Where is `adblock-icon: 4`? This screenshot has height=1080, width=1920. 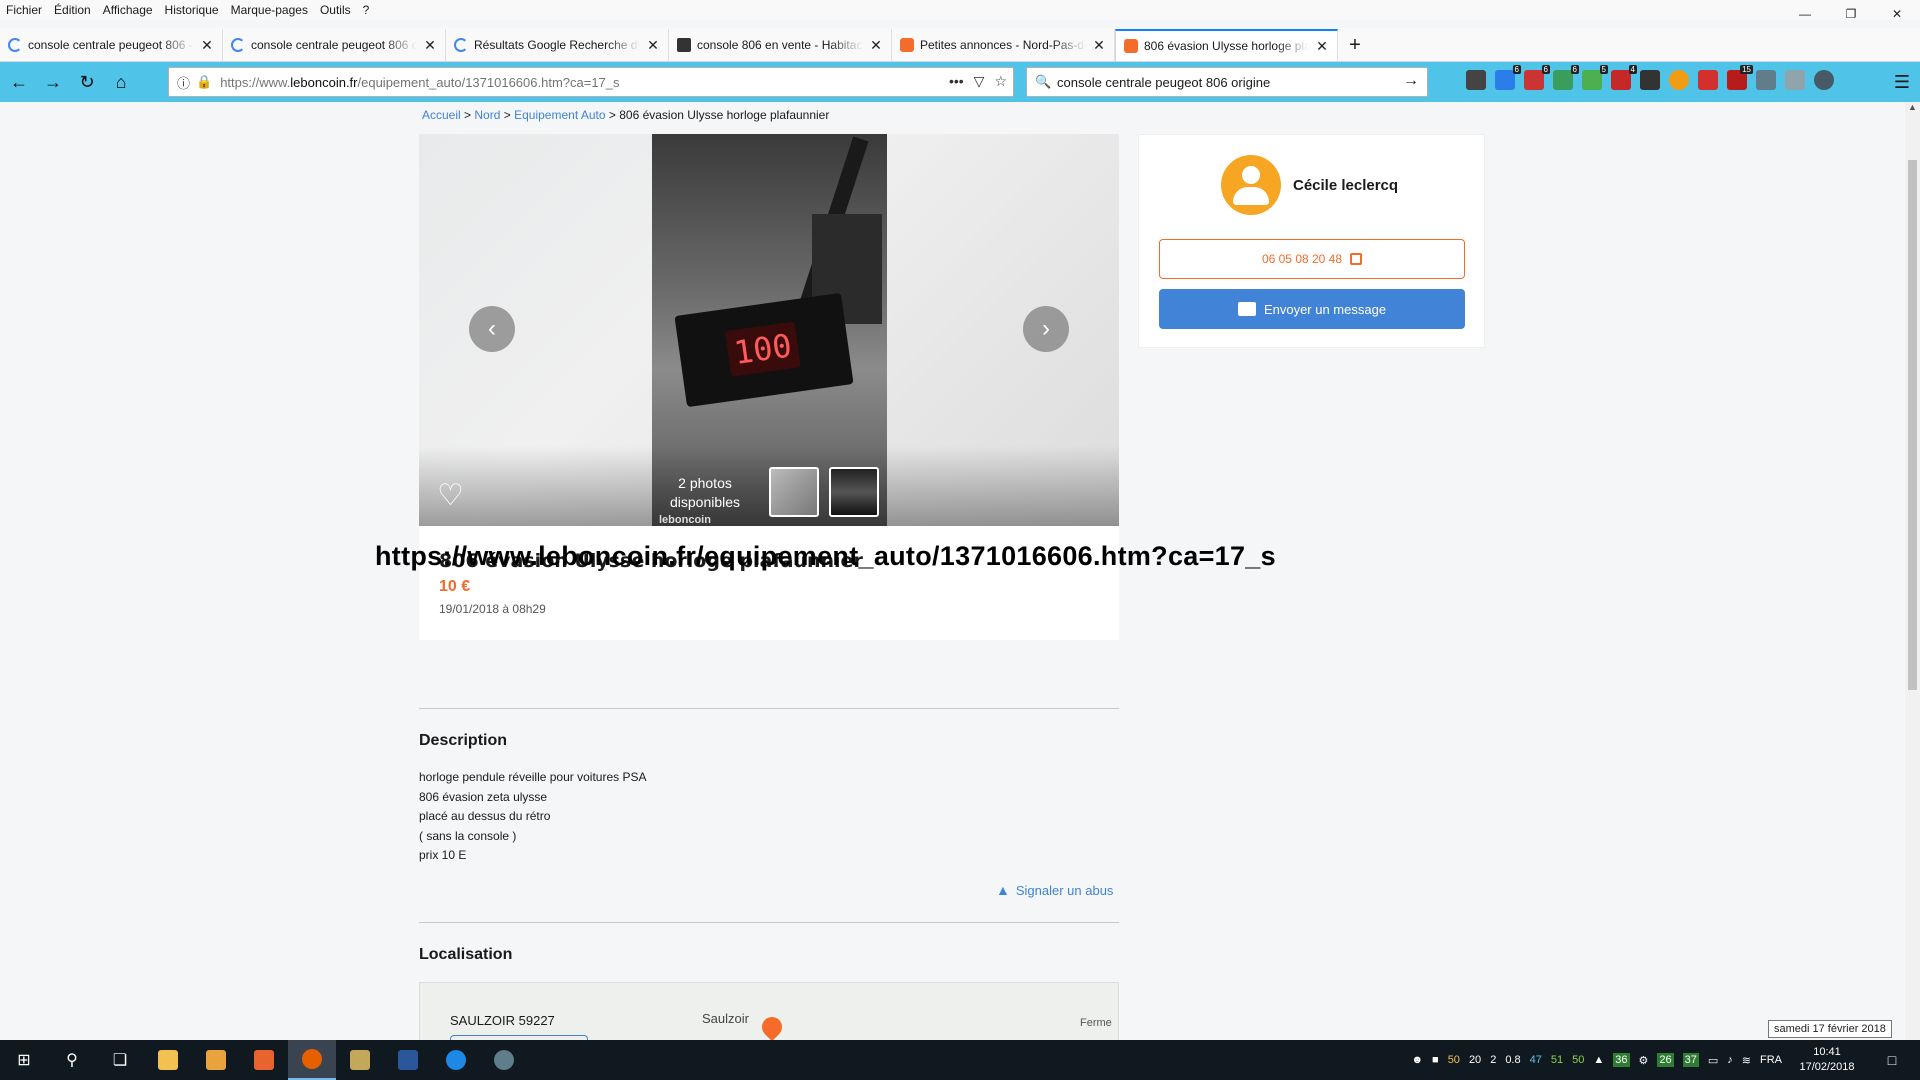
adblock-icon: 4 is located at coordinates (1624, 77).